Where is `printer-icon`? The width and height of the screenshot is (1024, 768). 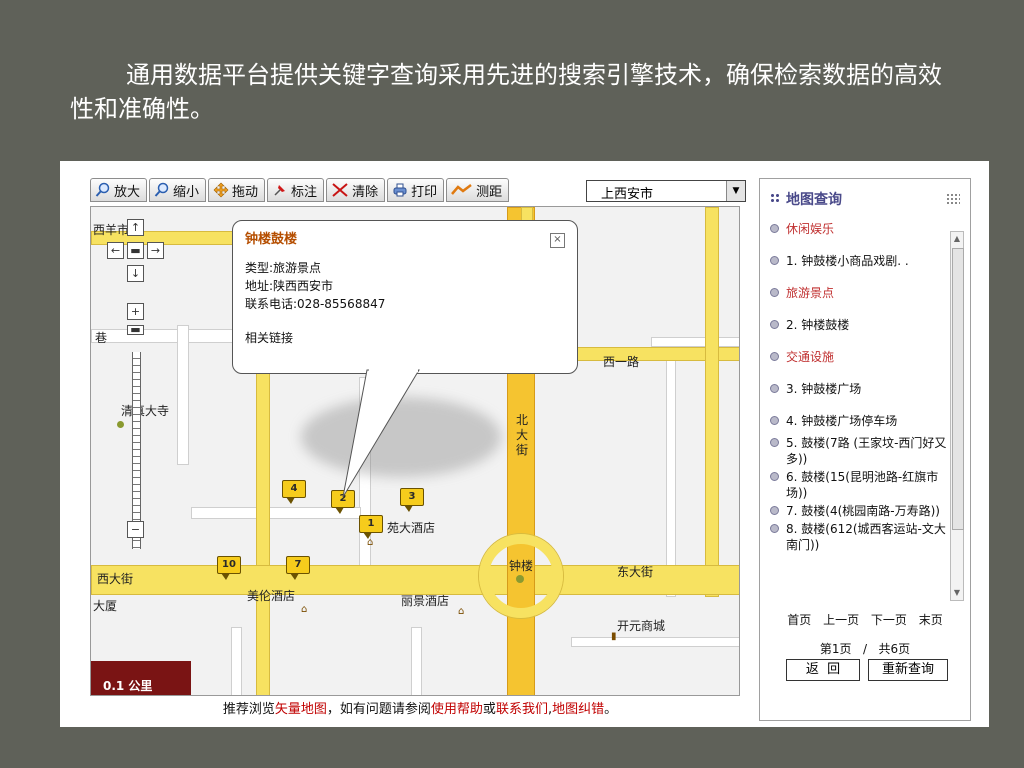
printer-icon is located at coordinates (400, 190).